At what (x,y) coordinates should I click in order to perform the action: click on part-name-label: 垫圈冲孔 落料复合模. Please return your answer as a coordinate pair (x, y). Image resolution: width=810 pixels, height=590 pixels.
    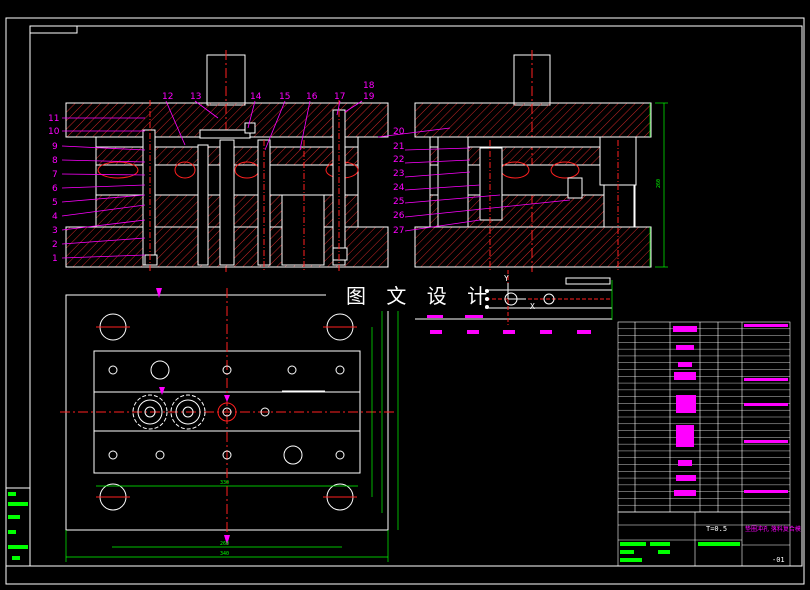
    Looking at the image, I should click on (773, 529).